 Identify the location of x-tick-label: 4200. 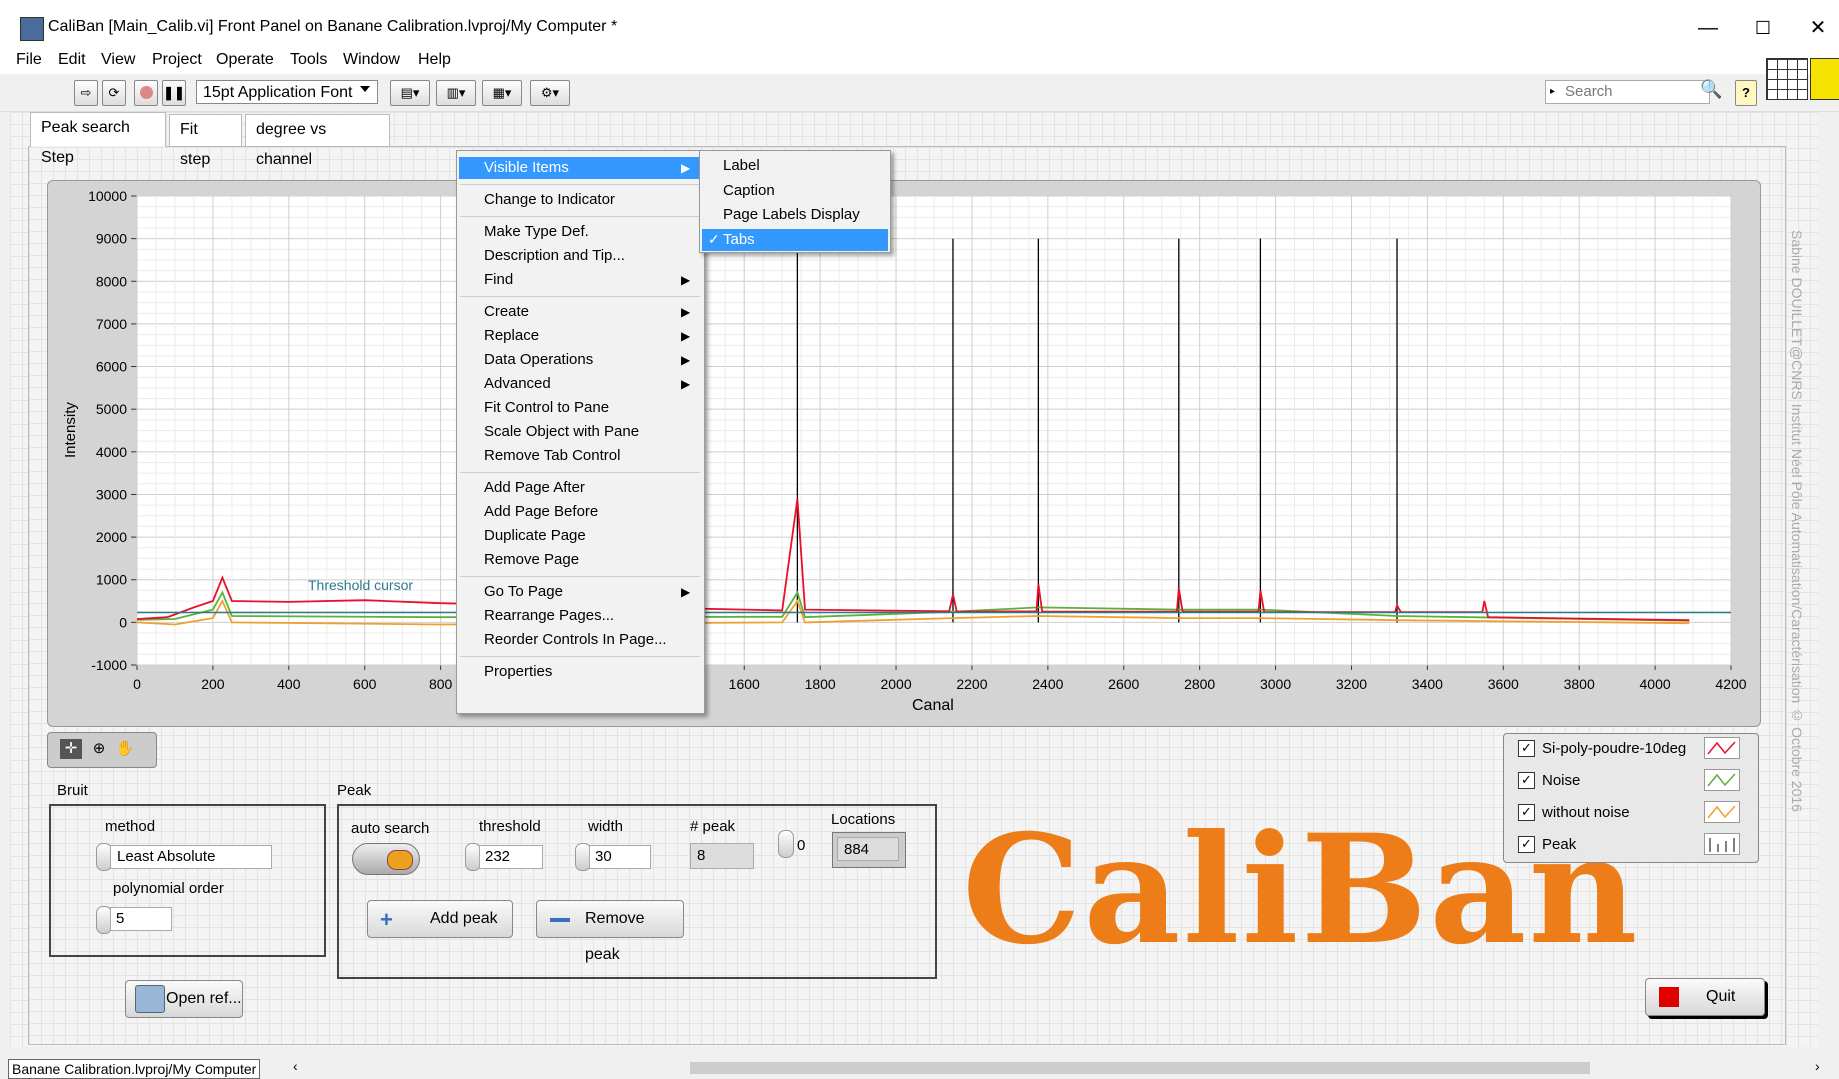
(1730, 684).